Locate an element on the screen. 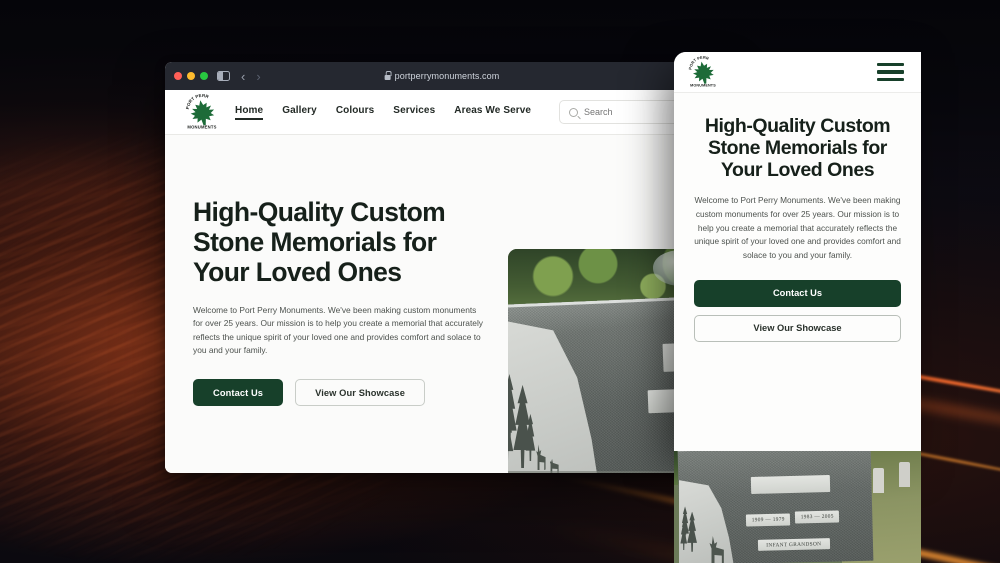 This screenshot has height=563, width=1000. hero-cta-group: Contact Us View Our Showcase is located at coordinates (351, 393).